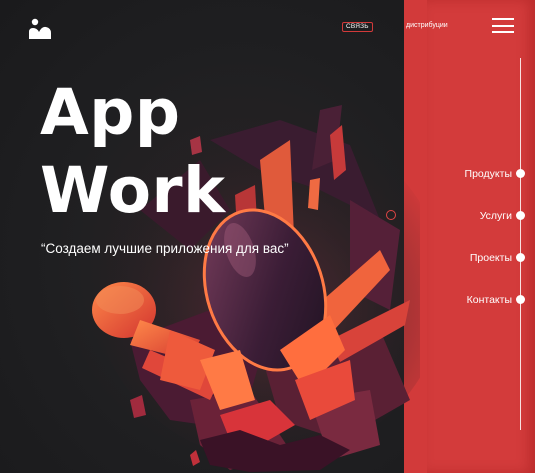 This screenshot has height=473, width=535. Describe the element at coordinates (488, 174) in the screenshot. I see `nav-item-products: Продукты` at that location.